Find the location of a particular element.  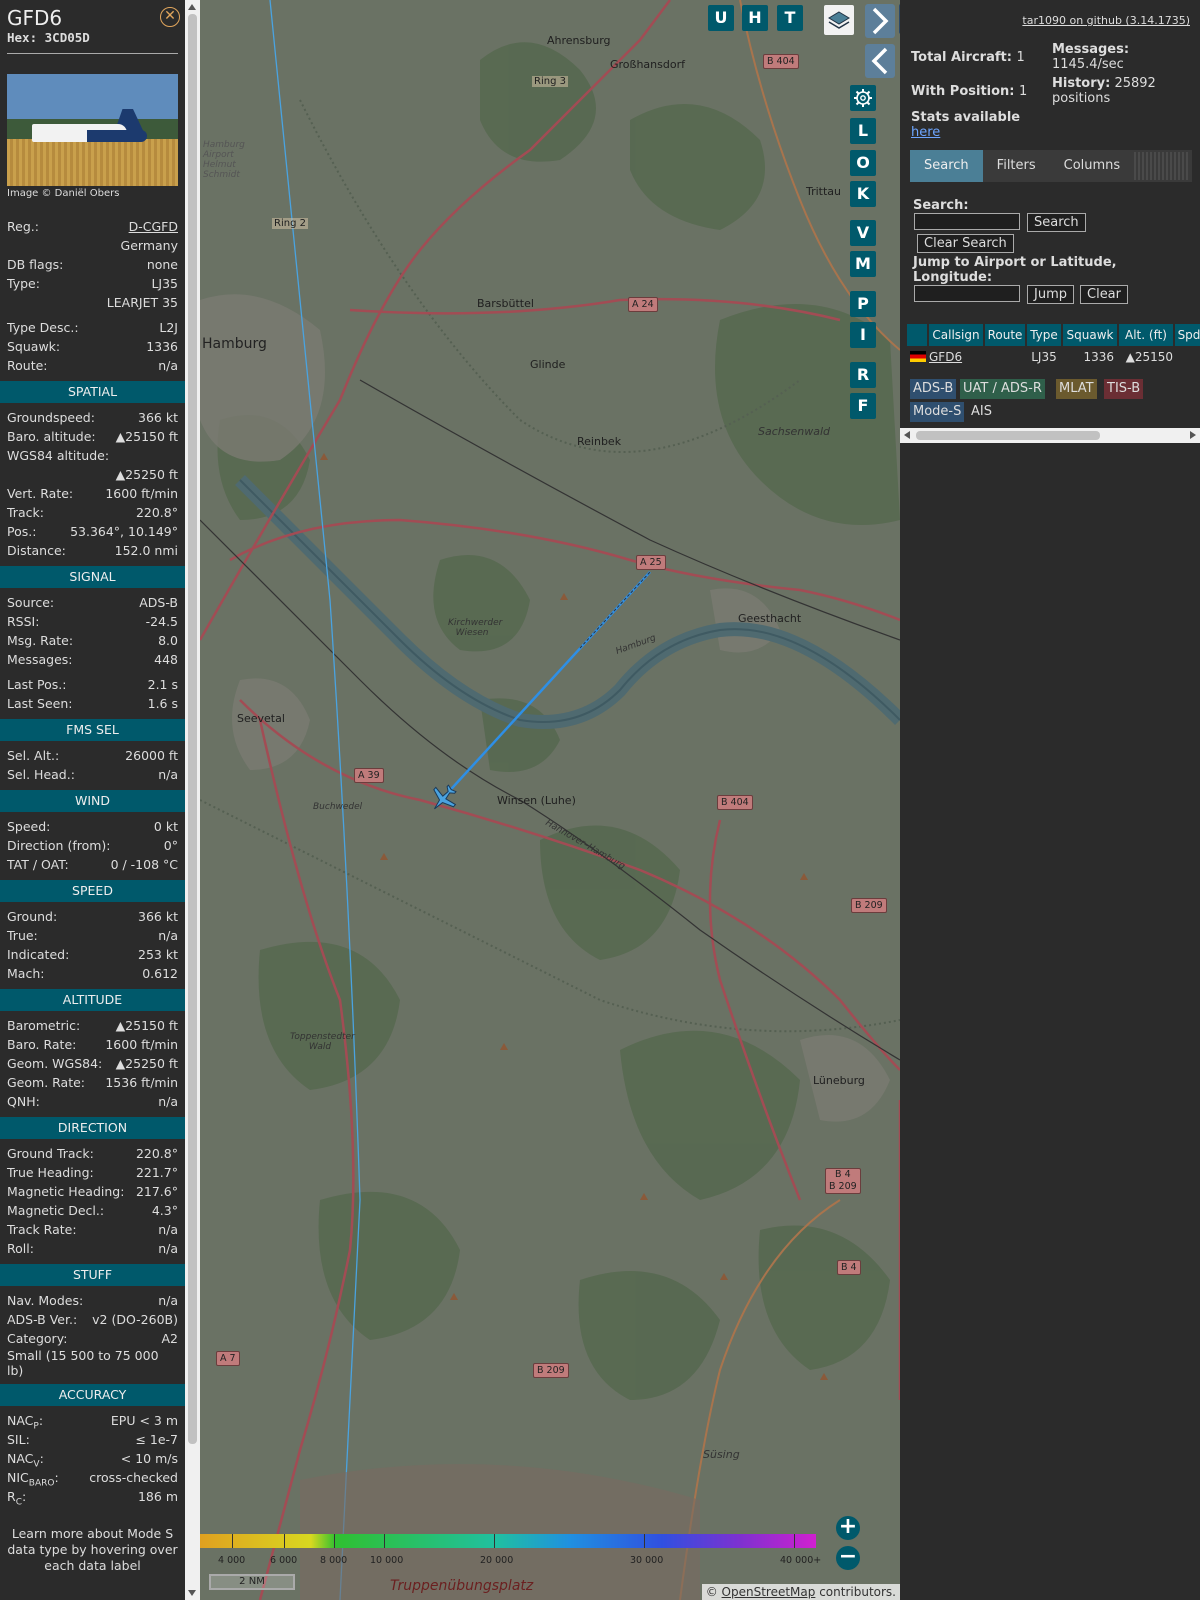

detail-label: NACP: is located at coordinates (25, 1421).